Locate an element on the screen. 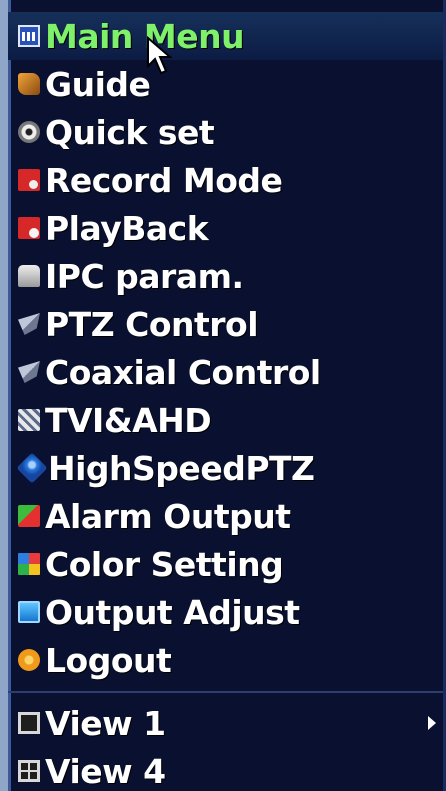  menu-item-label: Record Mode is located at coordinates (164, 180).